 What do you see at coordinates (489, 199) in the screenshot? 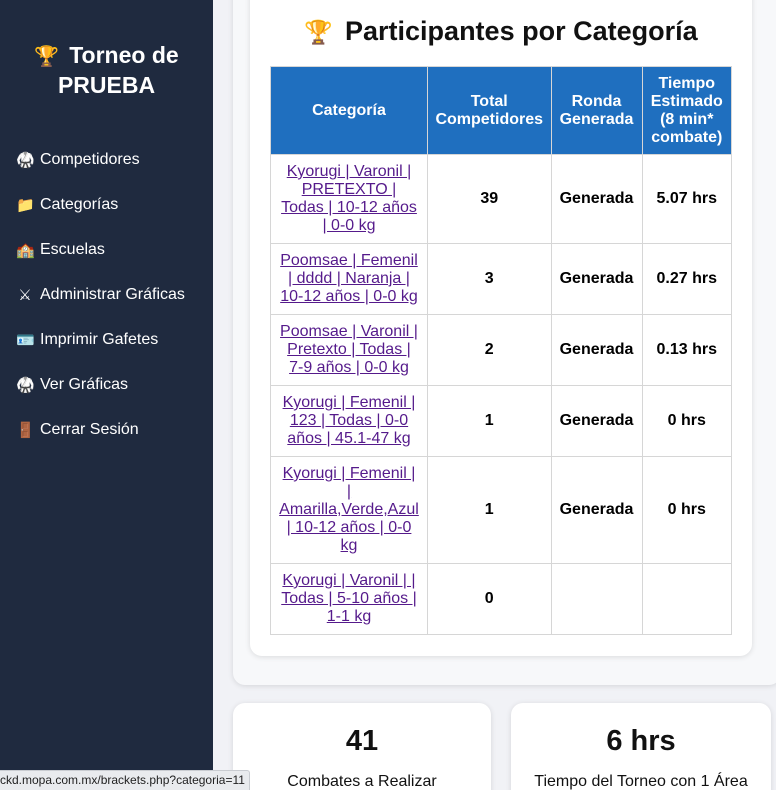
I see `cell-total: 39` at bounding box center [489, 199].